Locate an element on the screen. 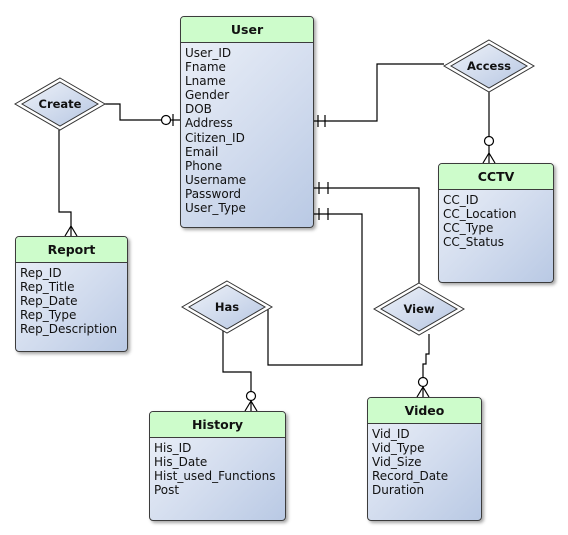 The width and height of the screenshot is (568, 535). attribute: Rep_Date is located at coordinates (49, 301).